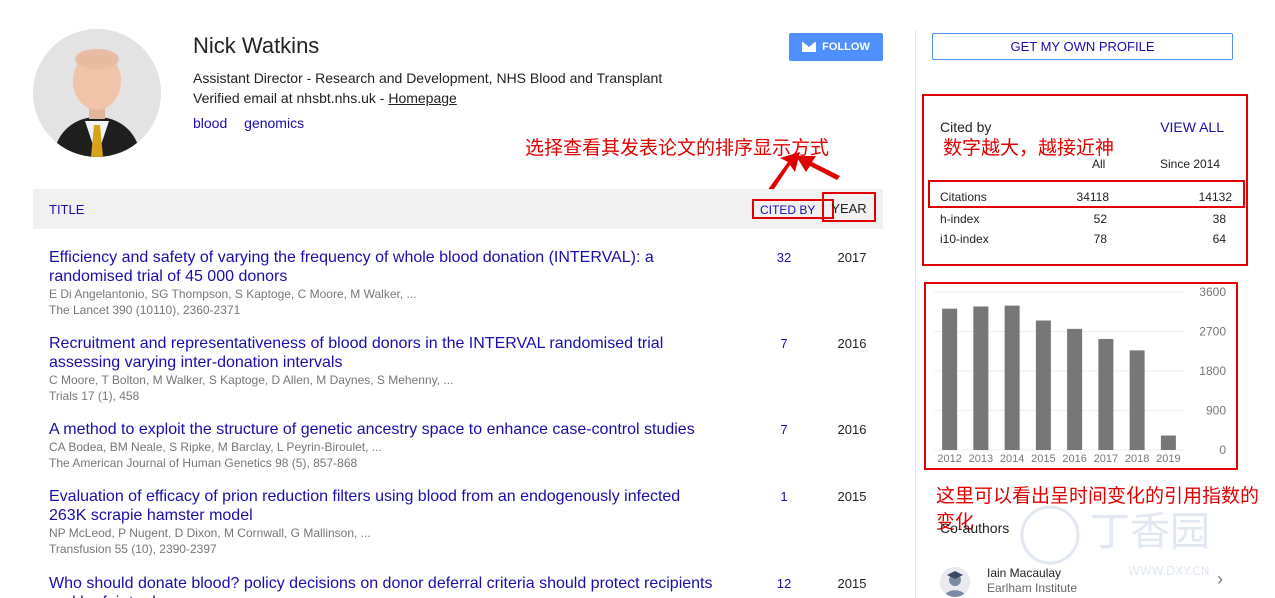 Image resolution: width=1275 pixels, height=598 pixels. I want to click on profile-name: Nick Watkins, so click(256, 45).